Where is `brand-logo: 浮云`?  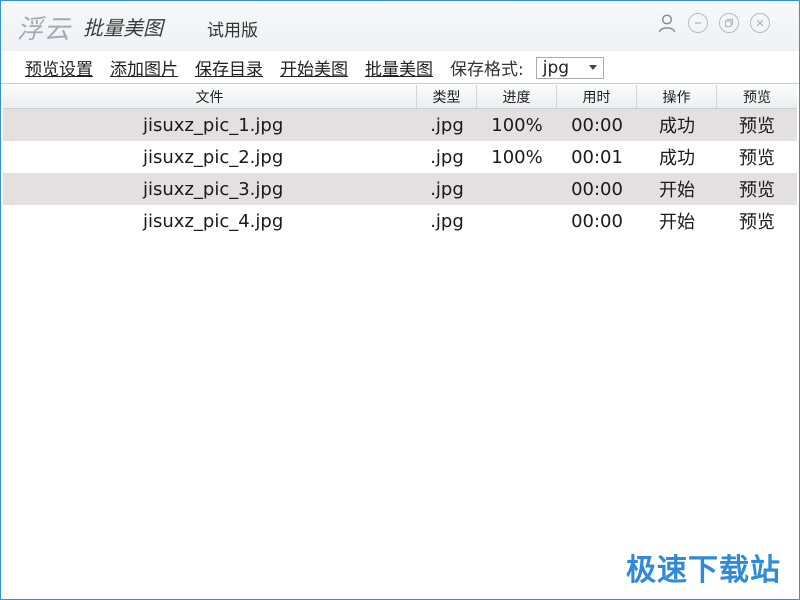
brand-logo: 浮云 is located at coordinates (44, 30).